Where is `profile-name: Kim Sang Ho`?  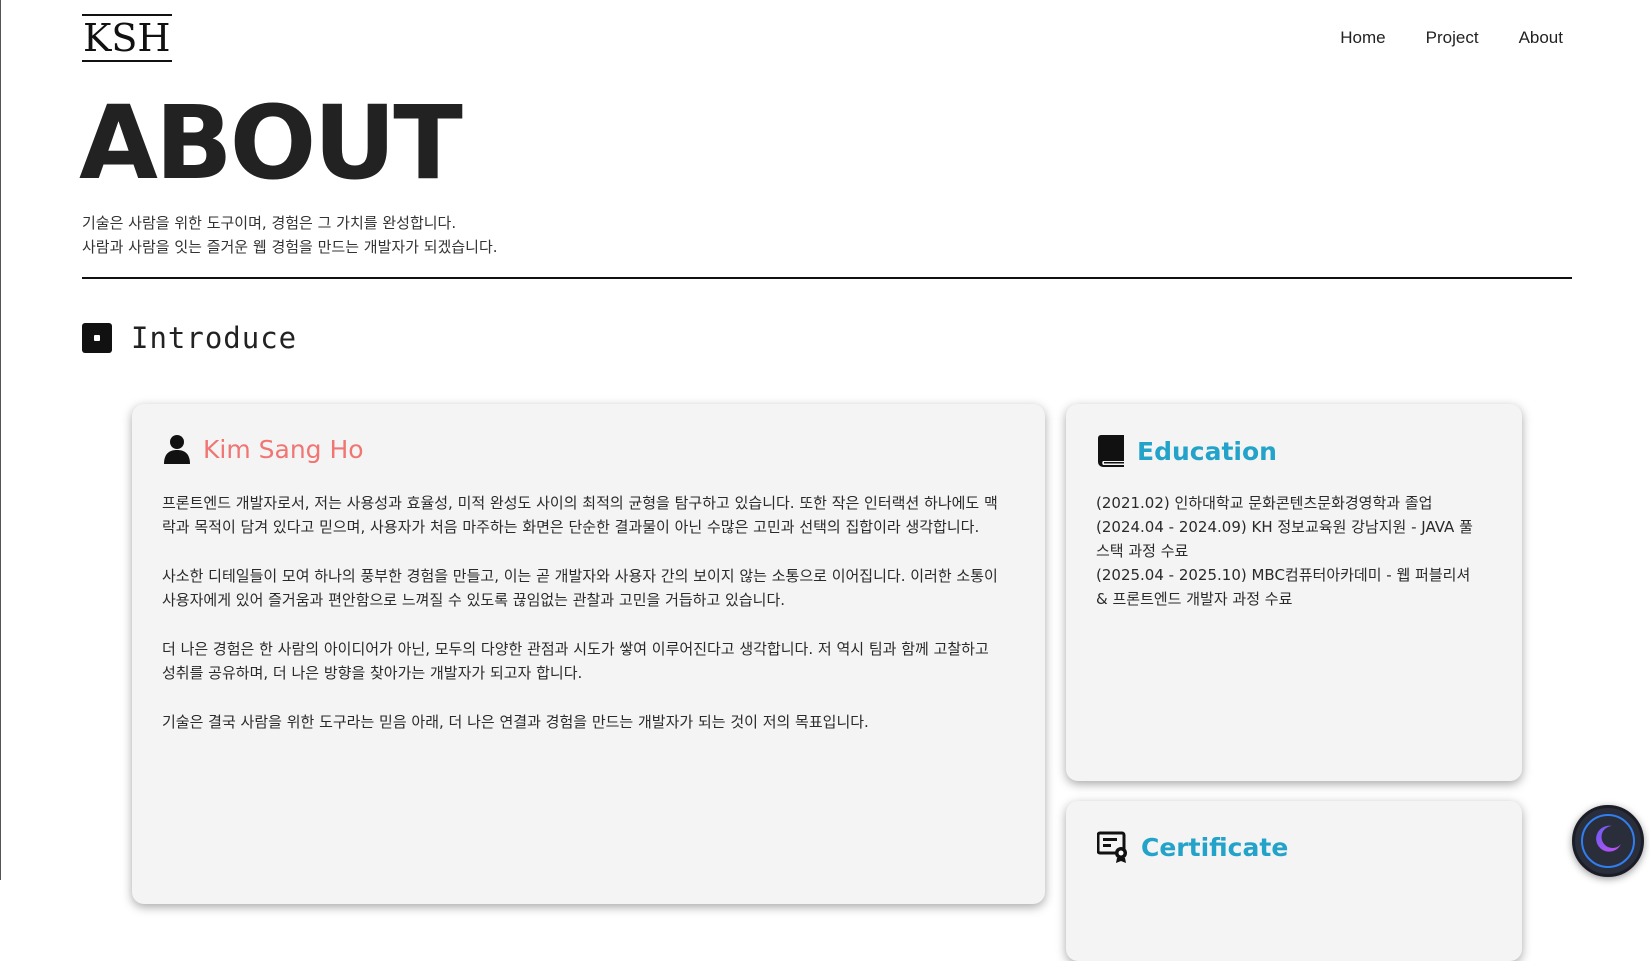 profile-name: Kim Sang Ho is located at coordinates (283, 449).